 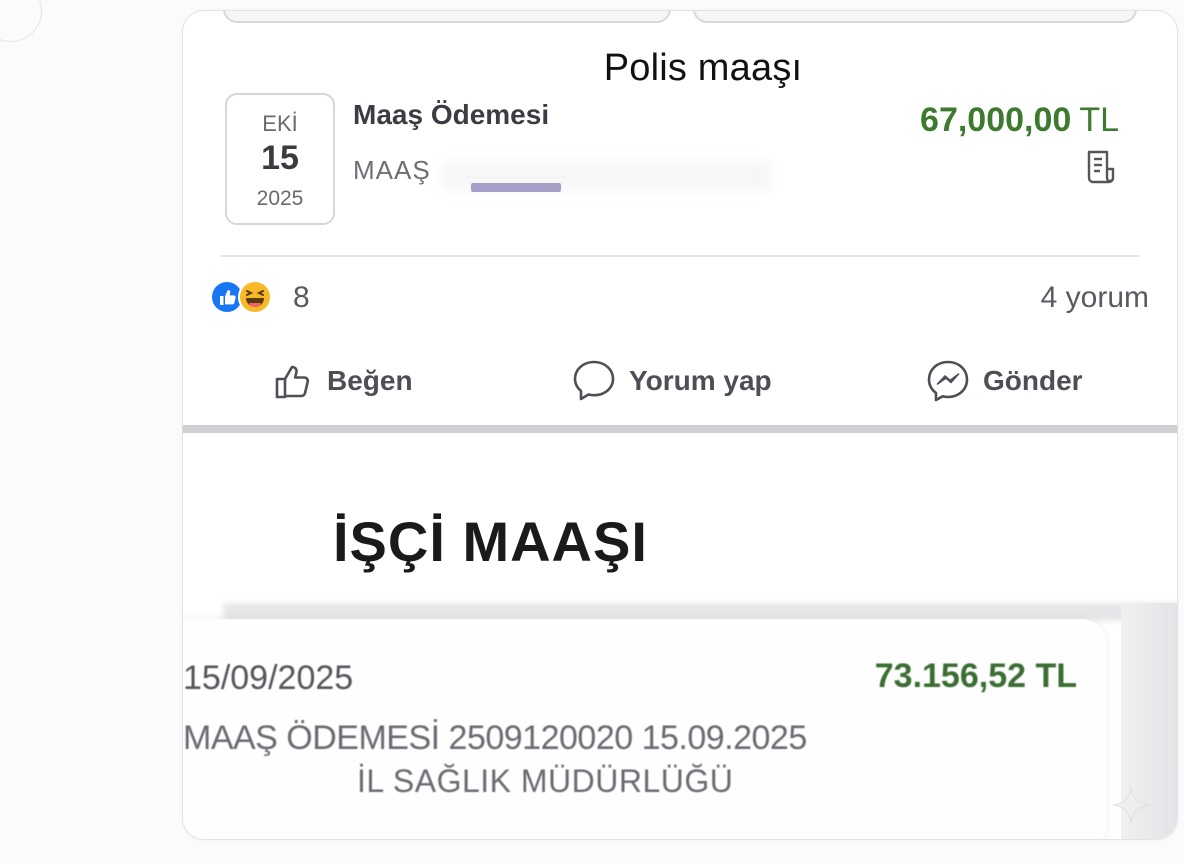 I want to click on transaction-subtitle: MAAŞ, so click(x=392, y=170).